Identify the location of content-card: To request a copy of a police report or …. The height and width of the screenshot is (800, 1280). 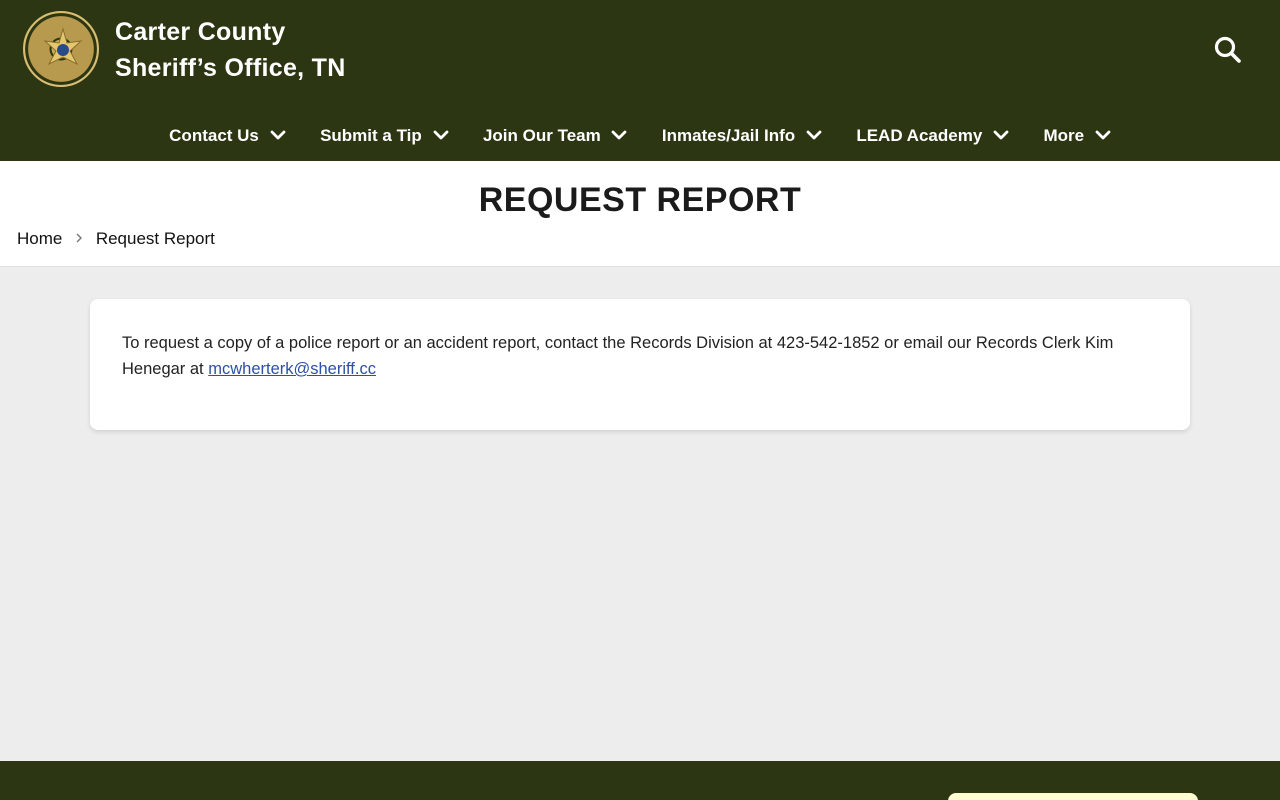
(640, 364).